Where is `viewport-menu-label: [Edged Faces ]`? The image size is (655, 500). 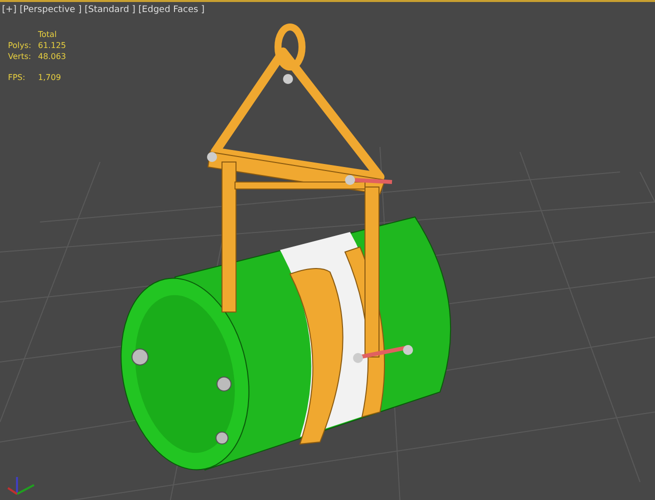
viewport-menu-label: [Edged Faces ] is located at coordinates (171, 10).